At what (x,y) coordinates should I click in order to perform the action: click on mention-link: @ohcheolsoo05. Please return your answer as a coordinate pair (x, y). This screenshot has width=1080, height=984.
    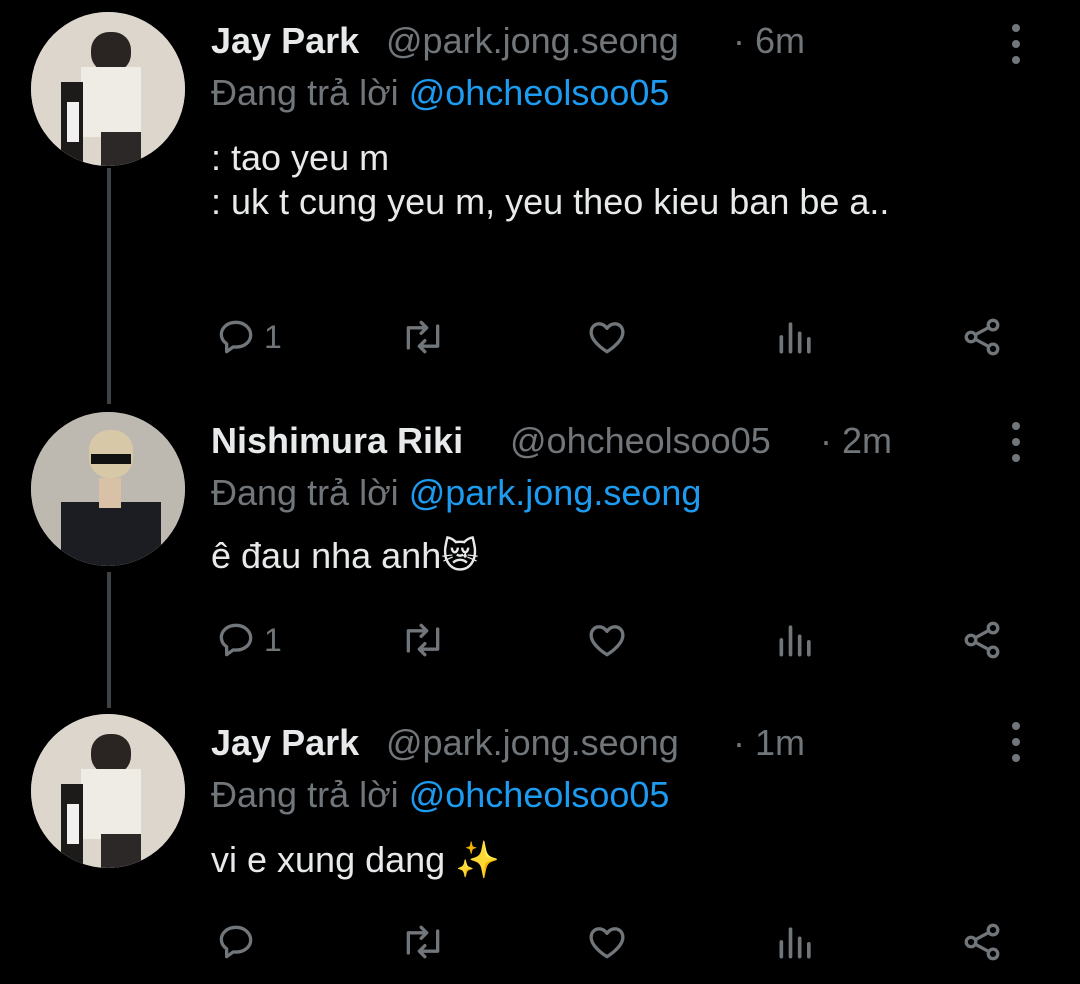
    Looking at the image, I should click on (539, 794).